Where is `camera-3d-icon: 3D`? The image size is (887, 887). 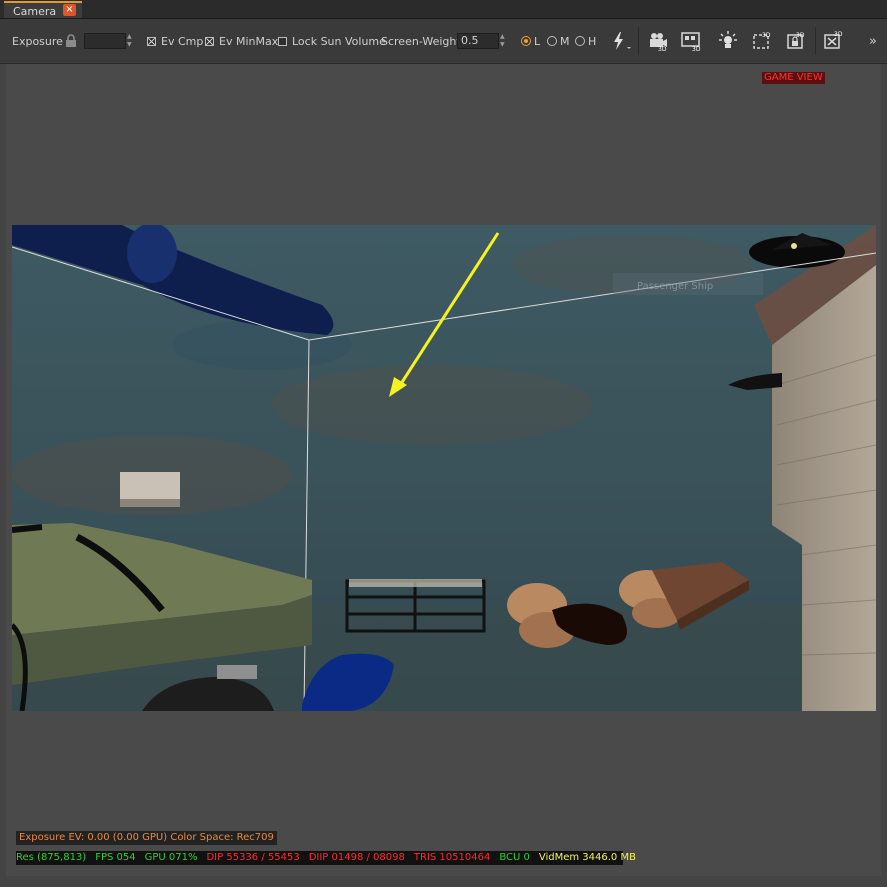
camera-3d-icon: 3D is located at coordinates (658, 41).